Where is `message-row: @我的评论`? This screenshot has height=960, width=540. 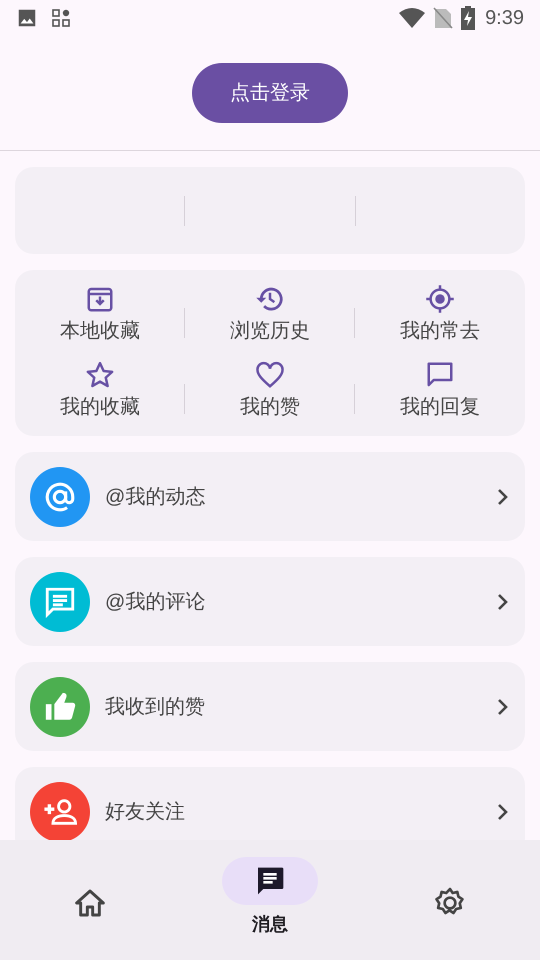
message-row: @我的评论 is located at coordinates (270, 601).